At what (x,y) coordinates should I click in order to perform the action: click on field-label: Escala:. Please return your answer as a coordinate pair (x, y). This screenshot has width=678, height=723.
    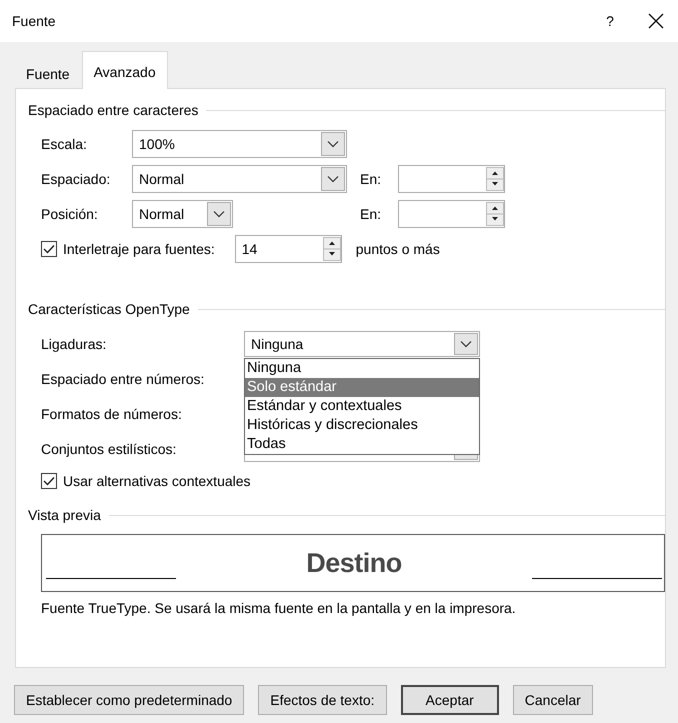
    Looking at the image, I should click on (64, 144).